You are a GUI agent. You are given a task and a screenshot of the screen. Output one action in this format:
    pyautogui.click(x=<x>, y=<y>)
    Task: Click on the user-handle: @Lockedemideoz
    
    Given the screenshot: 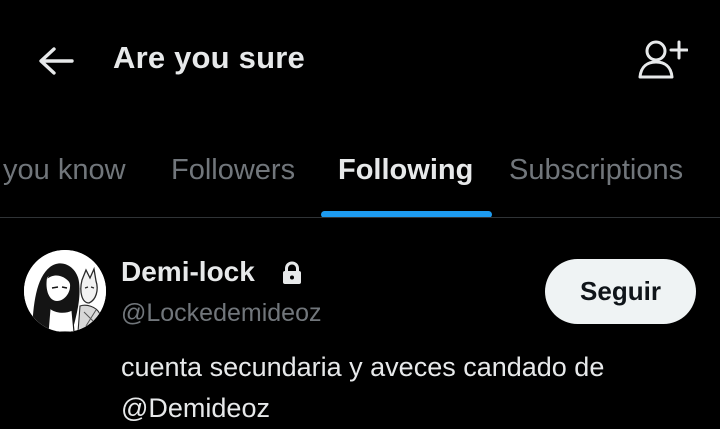 What is the action you would take?
    pyautogui.click(x=221, y=313)
    